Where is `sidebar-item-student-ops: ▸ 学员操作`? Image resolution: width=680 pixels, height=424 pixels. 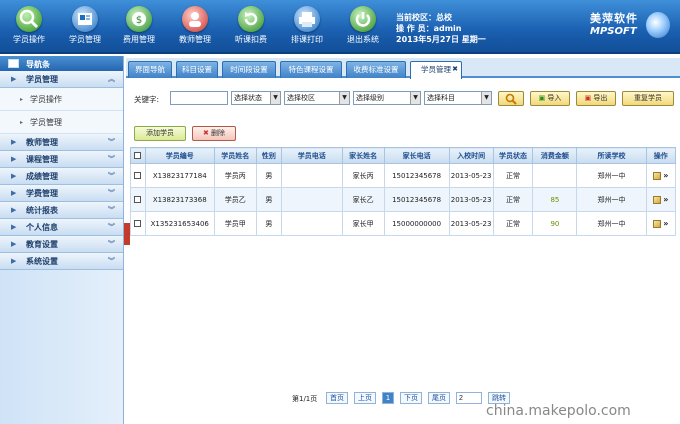 sidebar-item-student-ops: ▸ 学员操作 is located at coordinates (61, 99).